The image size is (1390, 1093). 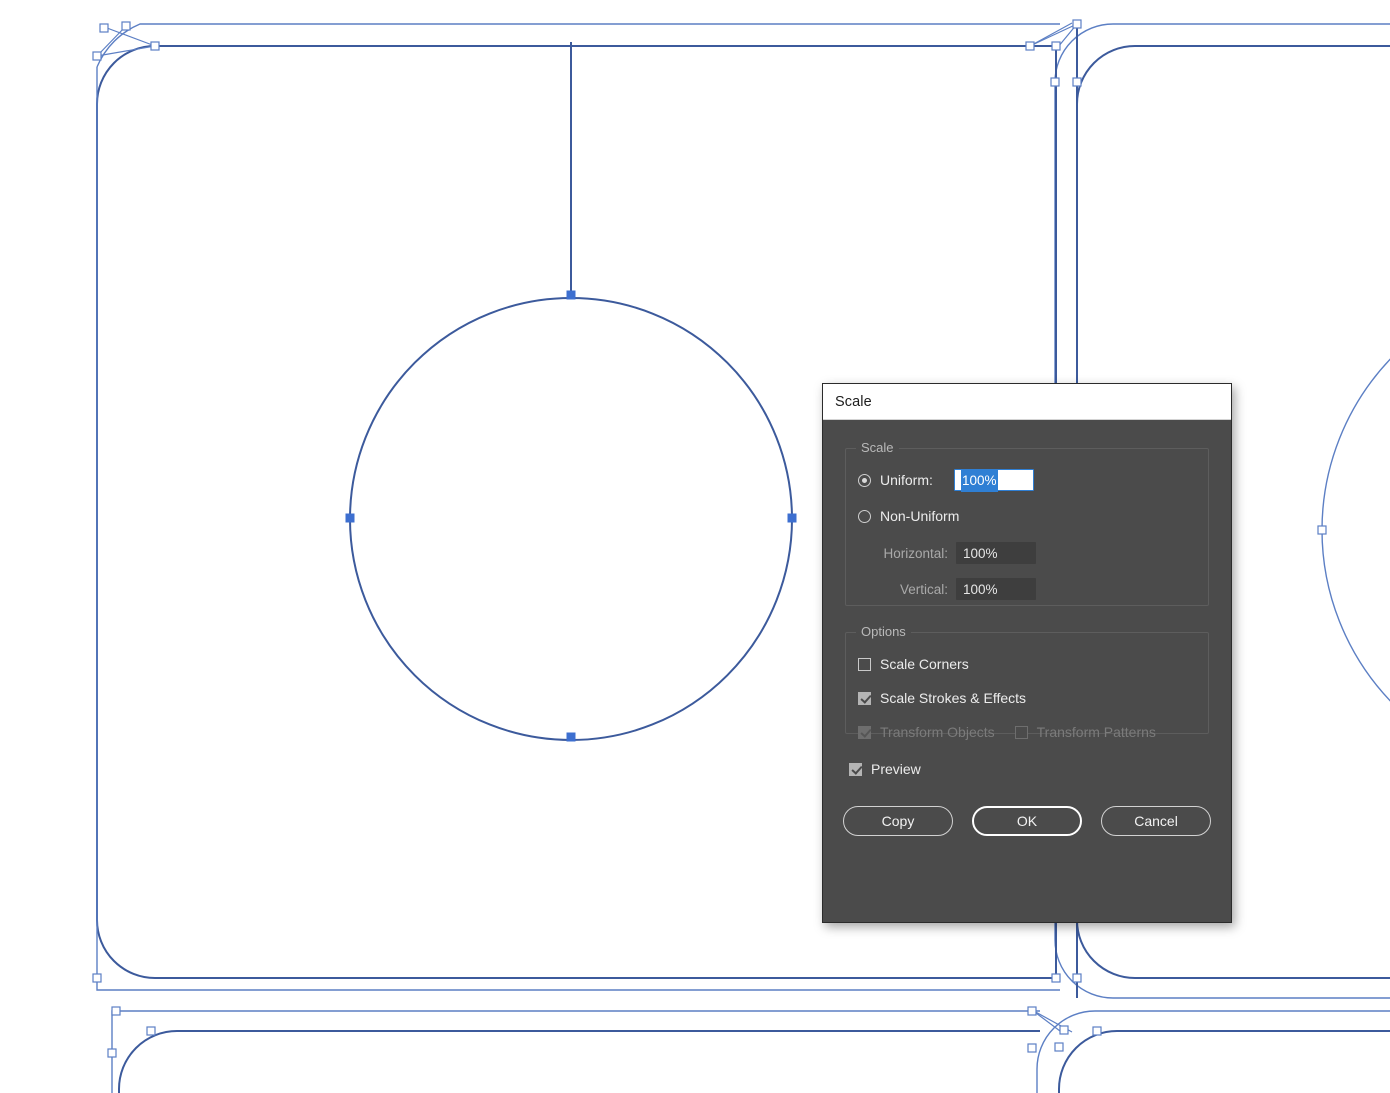 What do you see at coordinates (131, 37) in the screenshot?
I see `bezier-handle-tl-b` at bounding box center [131, 37].